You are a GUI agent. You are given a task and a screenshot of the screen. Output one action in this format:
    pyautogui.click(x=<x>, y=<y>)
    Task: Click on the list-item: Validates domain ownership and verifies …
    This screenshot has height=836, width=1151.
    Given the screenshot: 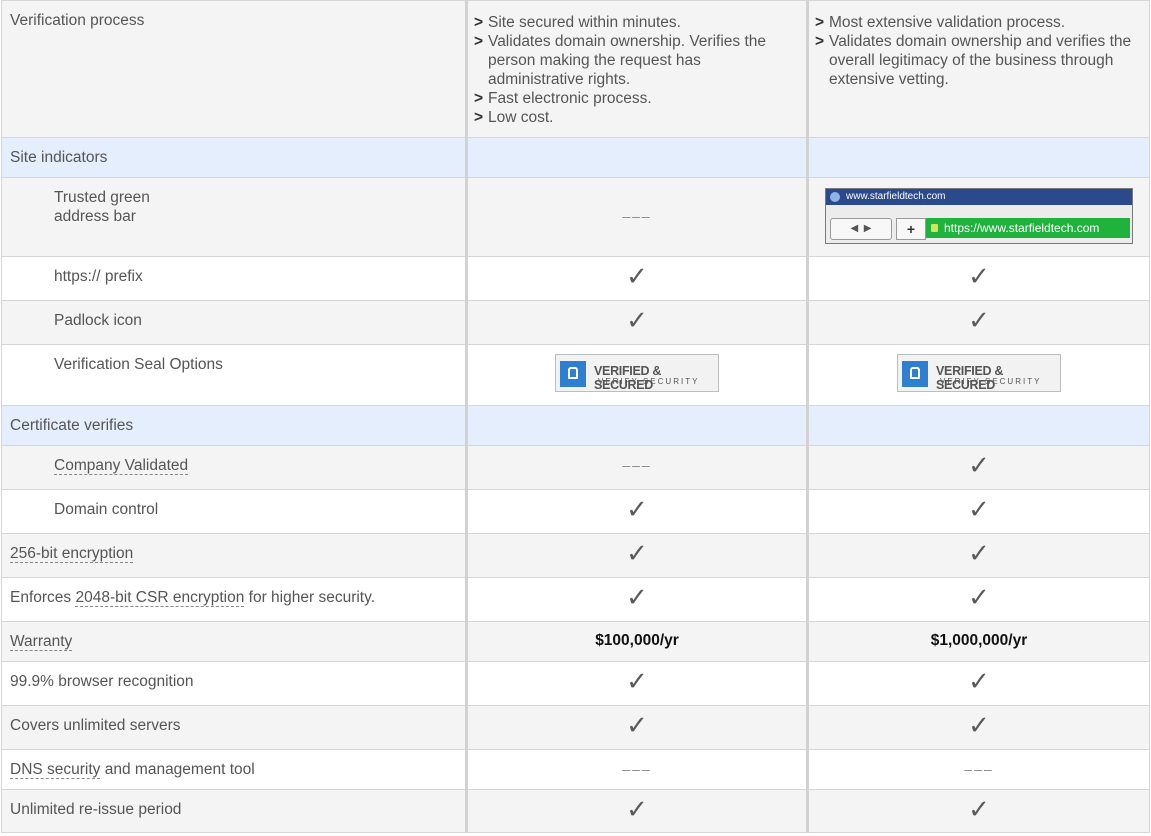 What is the action you would take?
    pyautogui.click(x=978, y=60)
    